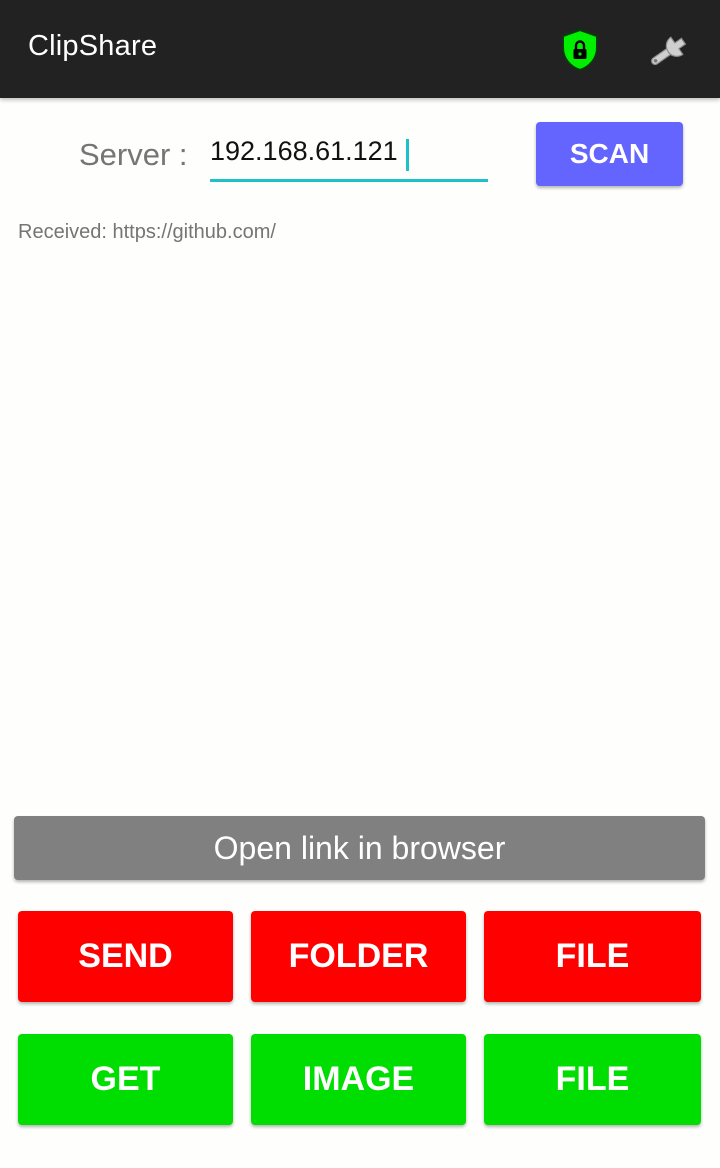  Describe the element at coordinates (407, 155) in the screenshot. I see `text-cursor` at that location.